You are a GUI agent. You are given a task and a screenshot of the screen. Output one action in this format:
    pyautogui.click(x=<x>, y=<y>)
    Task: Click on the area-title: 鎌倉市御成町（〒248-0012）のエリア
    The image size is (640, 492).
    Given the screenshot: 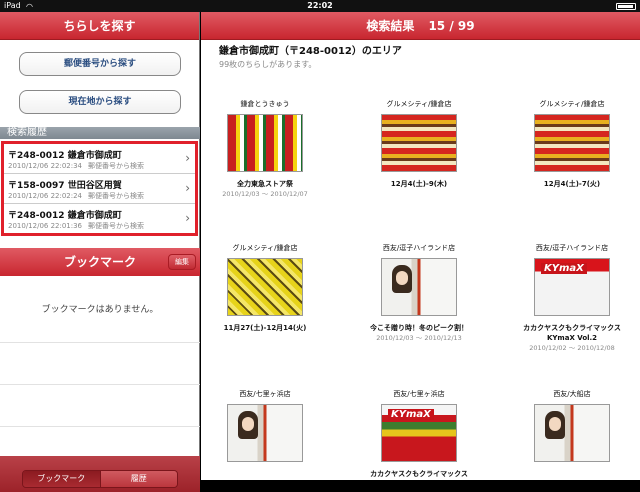 What is the action you would take?
    pyautogui.click(x=310, y=51)
    